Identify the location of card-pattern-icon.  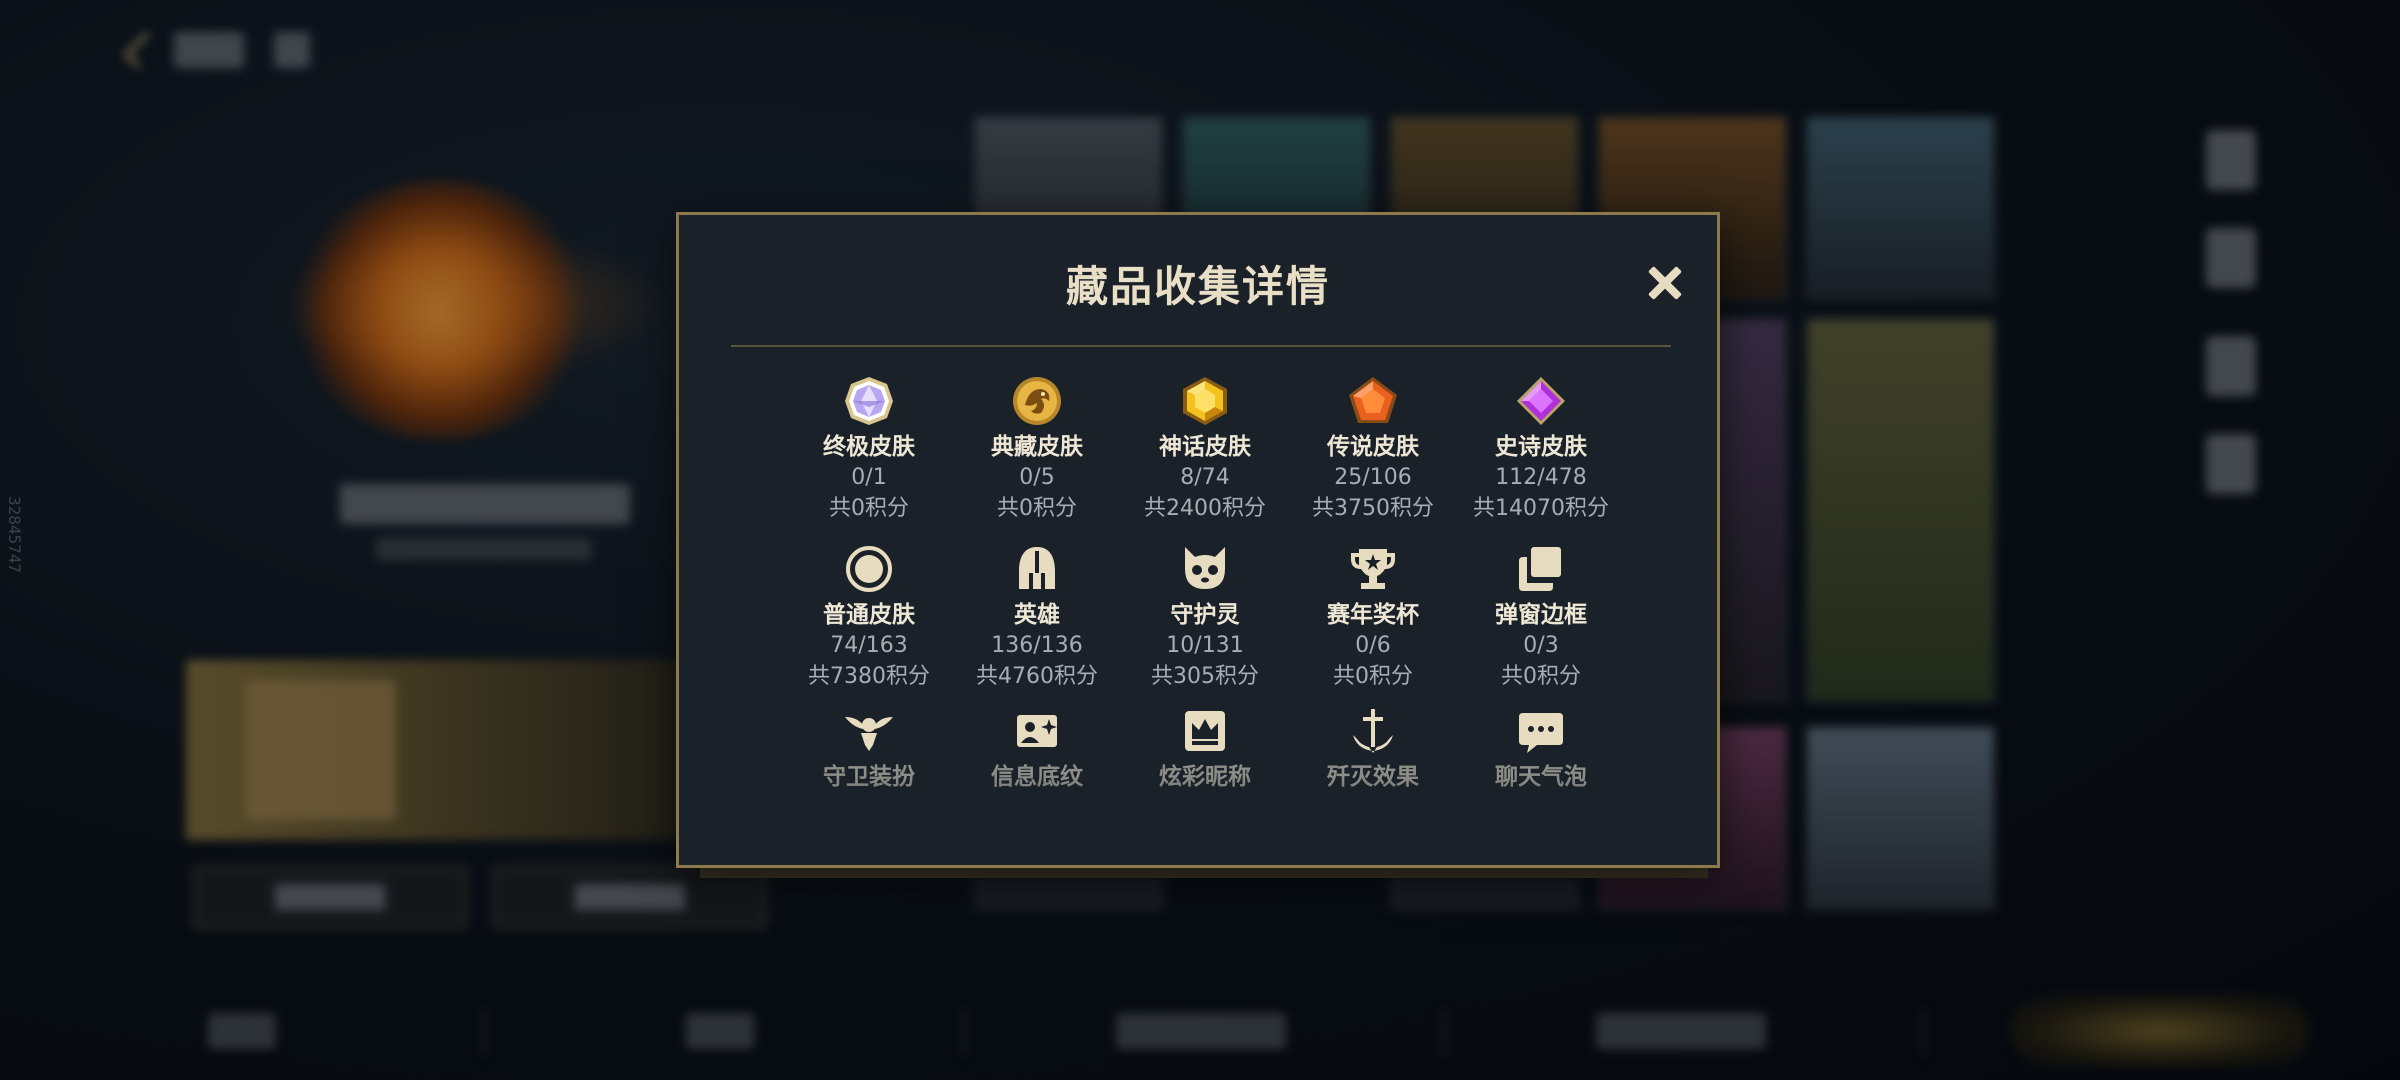
(1037, 731).